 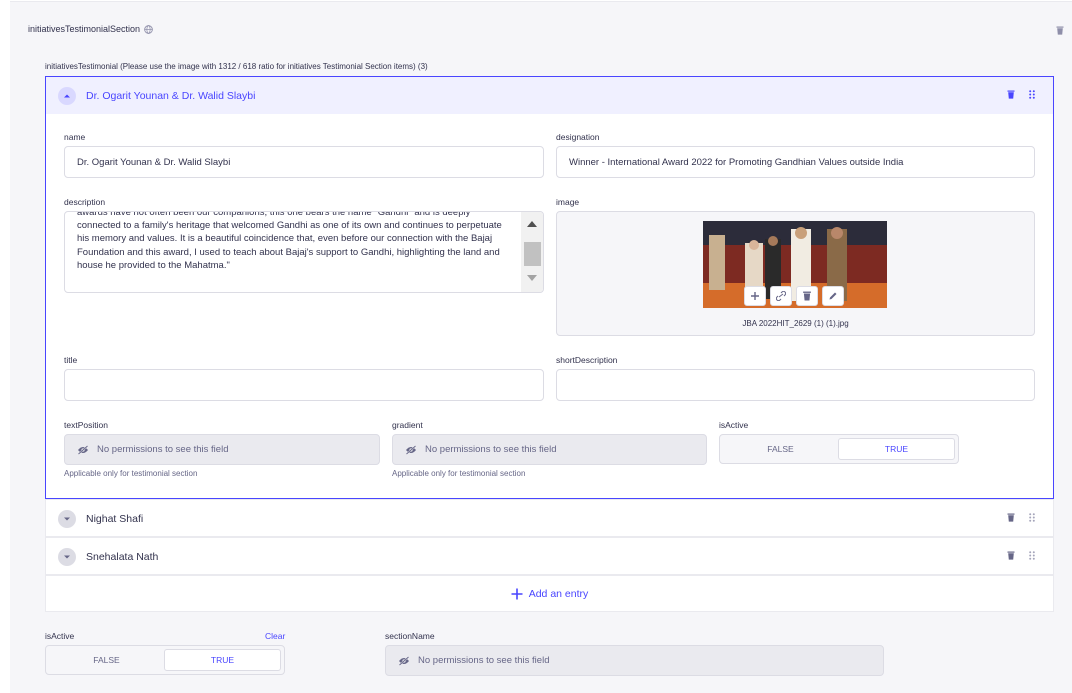 I want to click on section-is-active-toggle: FALSE TRUE, so click(x=165, y=660).